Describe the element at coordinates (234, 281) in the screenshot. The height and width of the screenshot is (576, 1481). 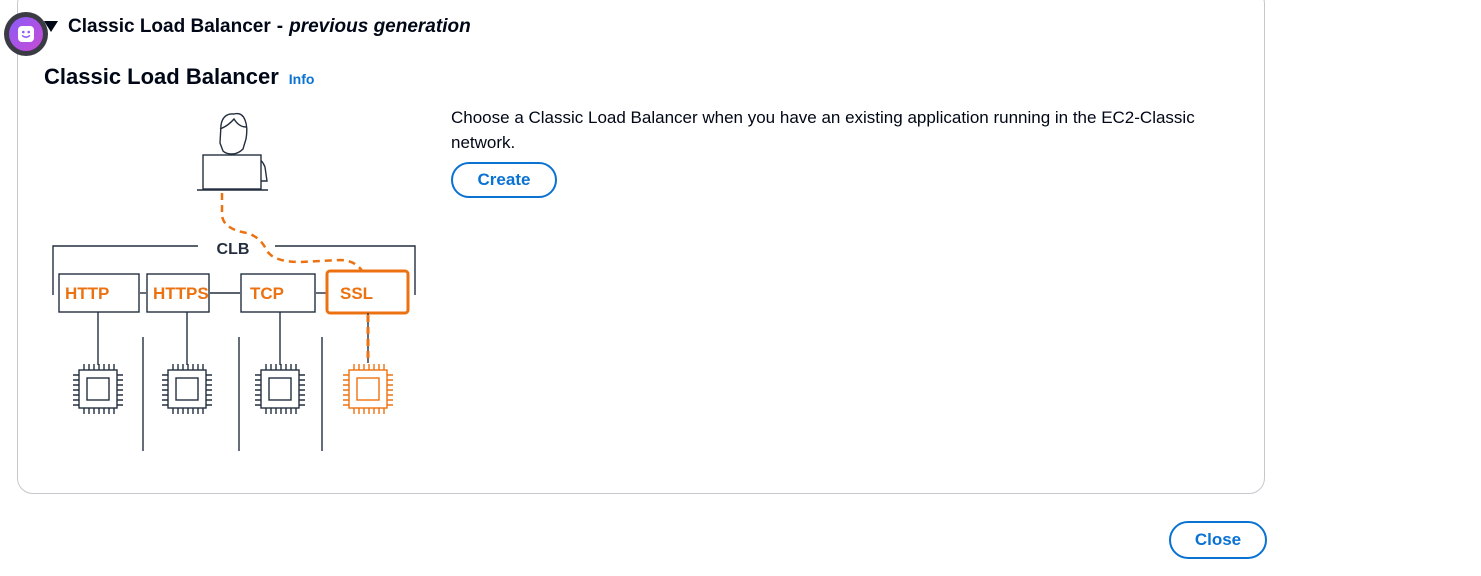
I see `clb-diagram: CLB HTTP HTTPS TCP SSL` at that location.